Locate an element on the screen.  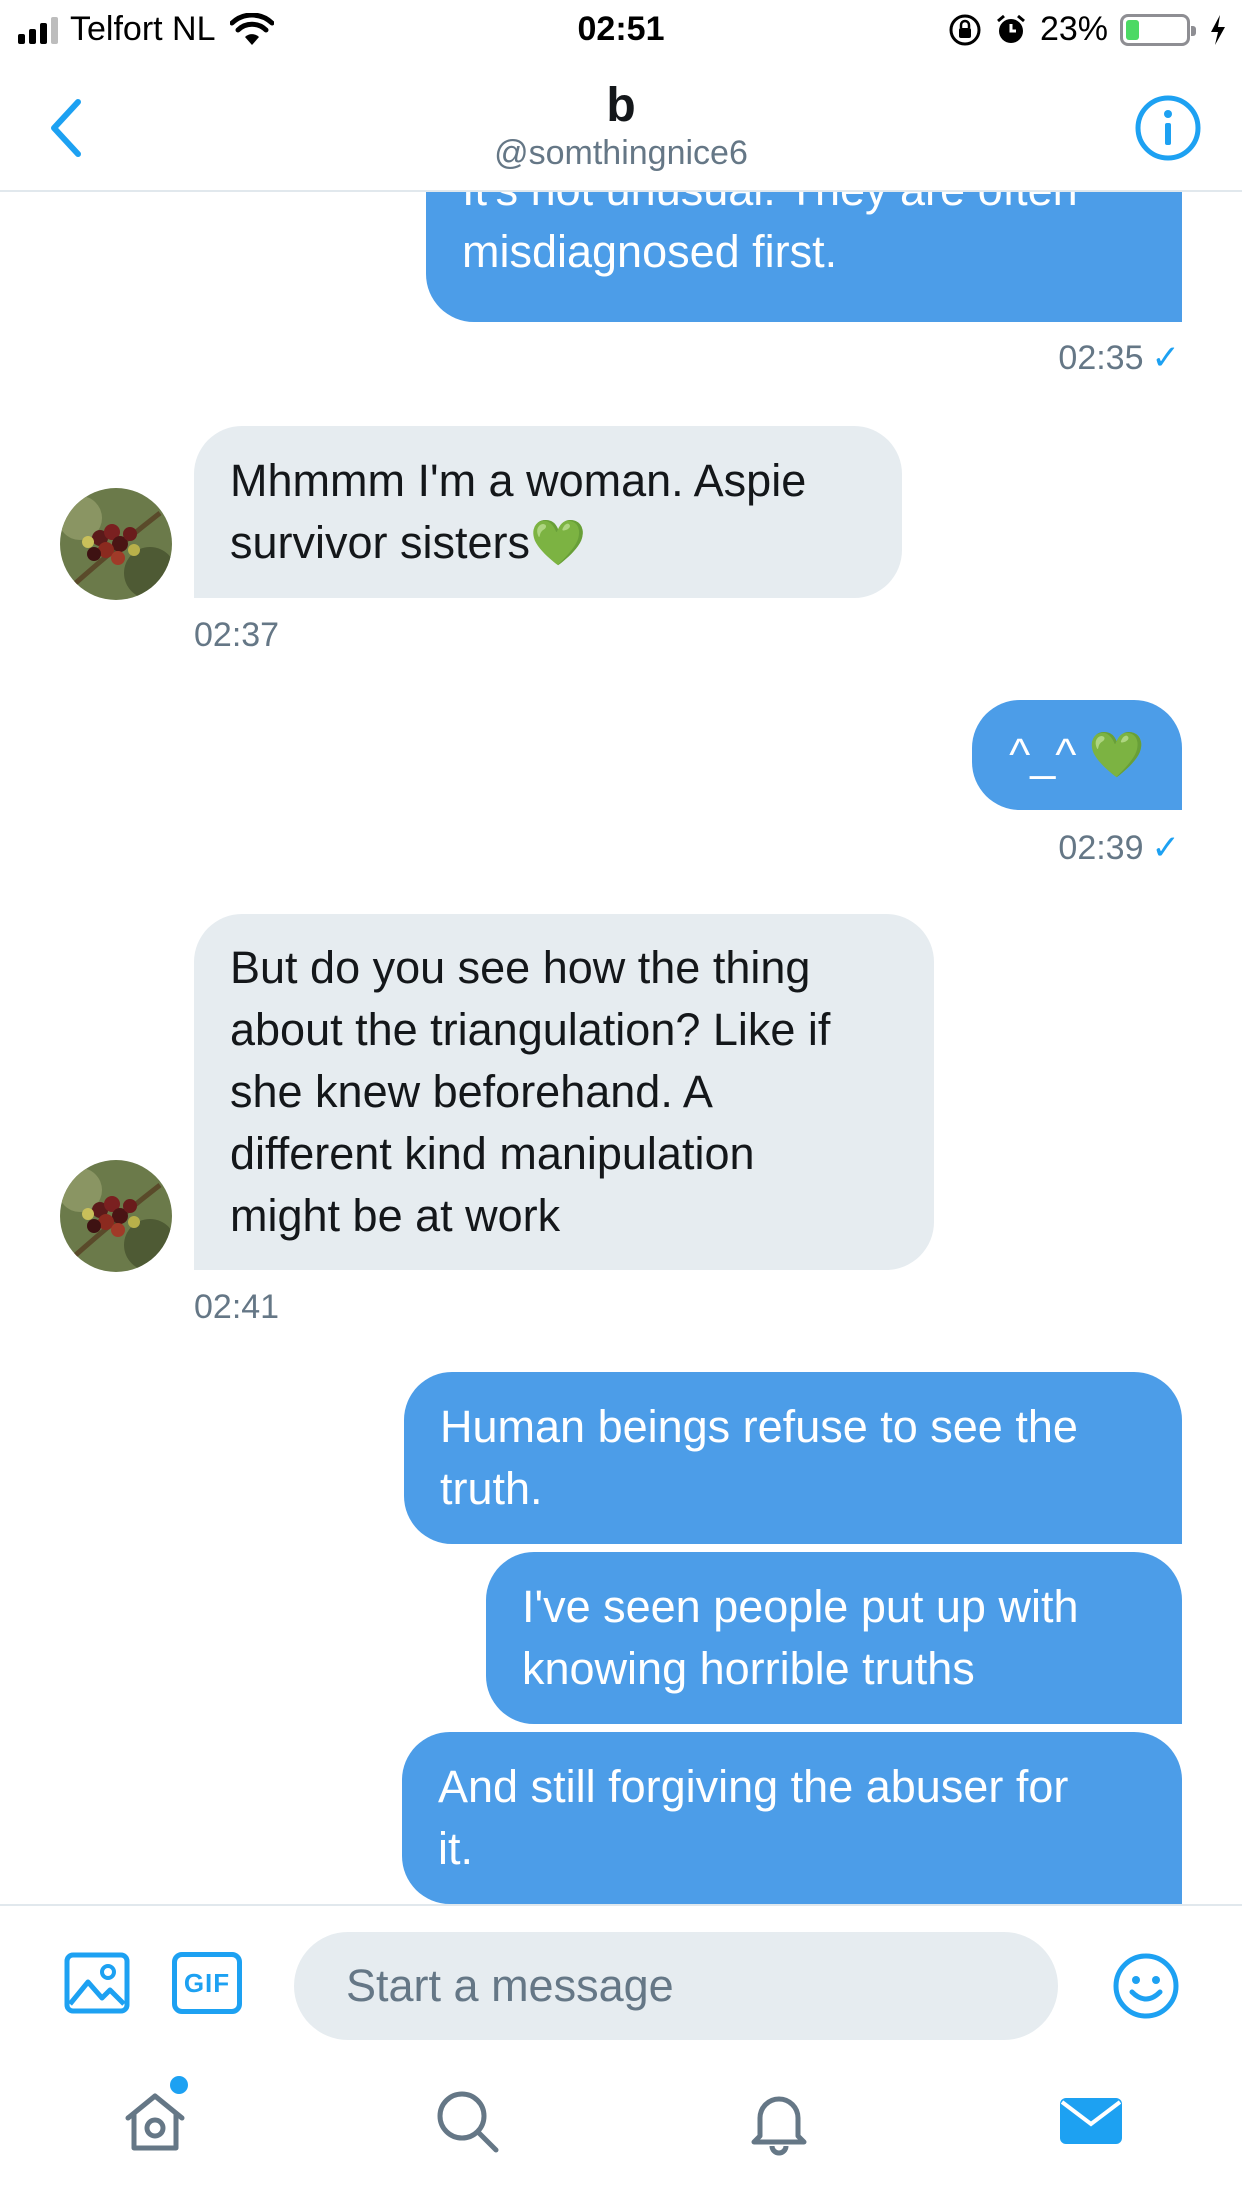
emoji-icon is located at coordinates (1146, 1986).